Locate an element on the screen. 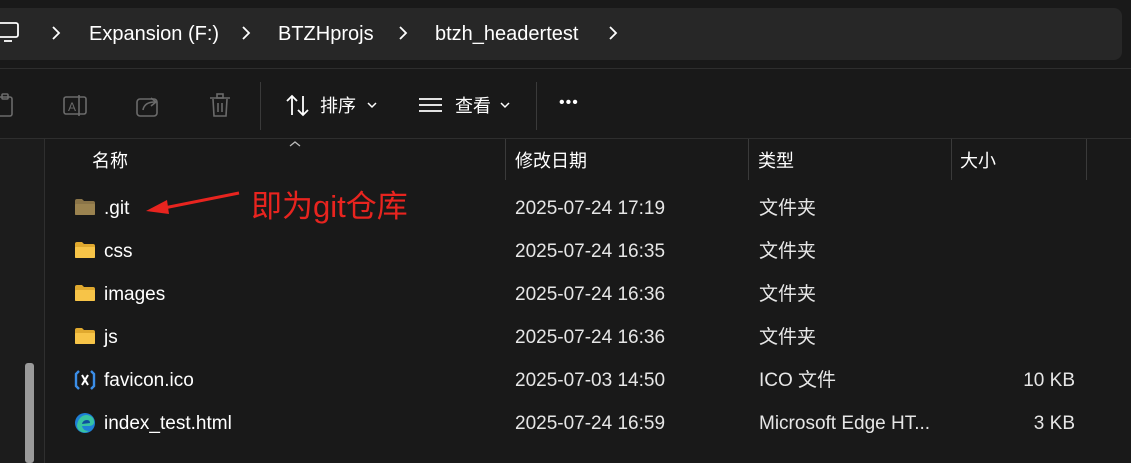  file-modified: 2025-07-24 16:59 is located at coordinates (590, 423).